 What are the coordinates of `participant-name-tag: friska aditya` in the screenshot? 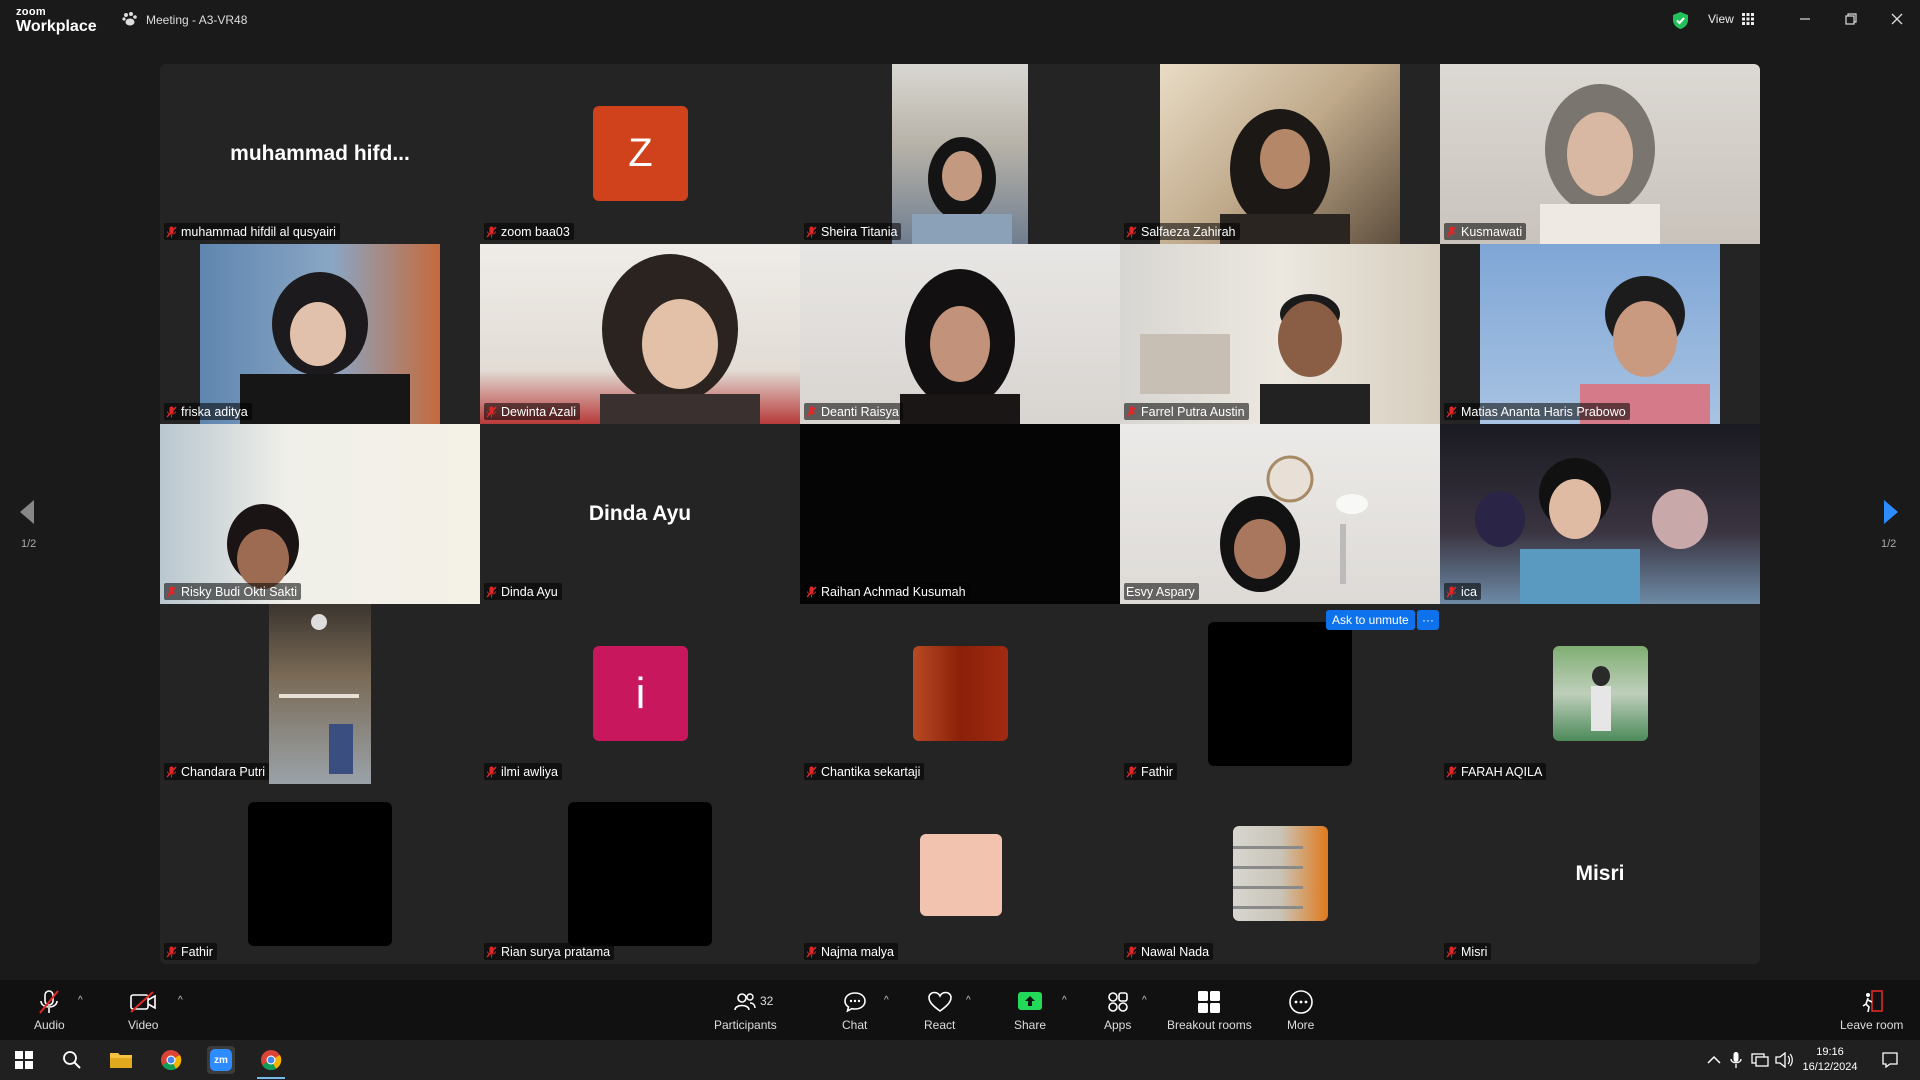 It's located at (208, 411).